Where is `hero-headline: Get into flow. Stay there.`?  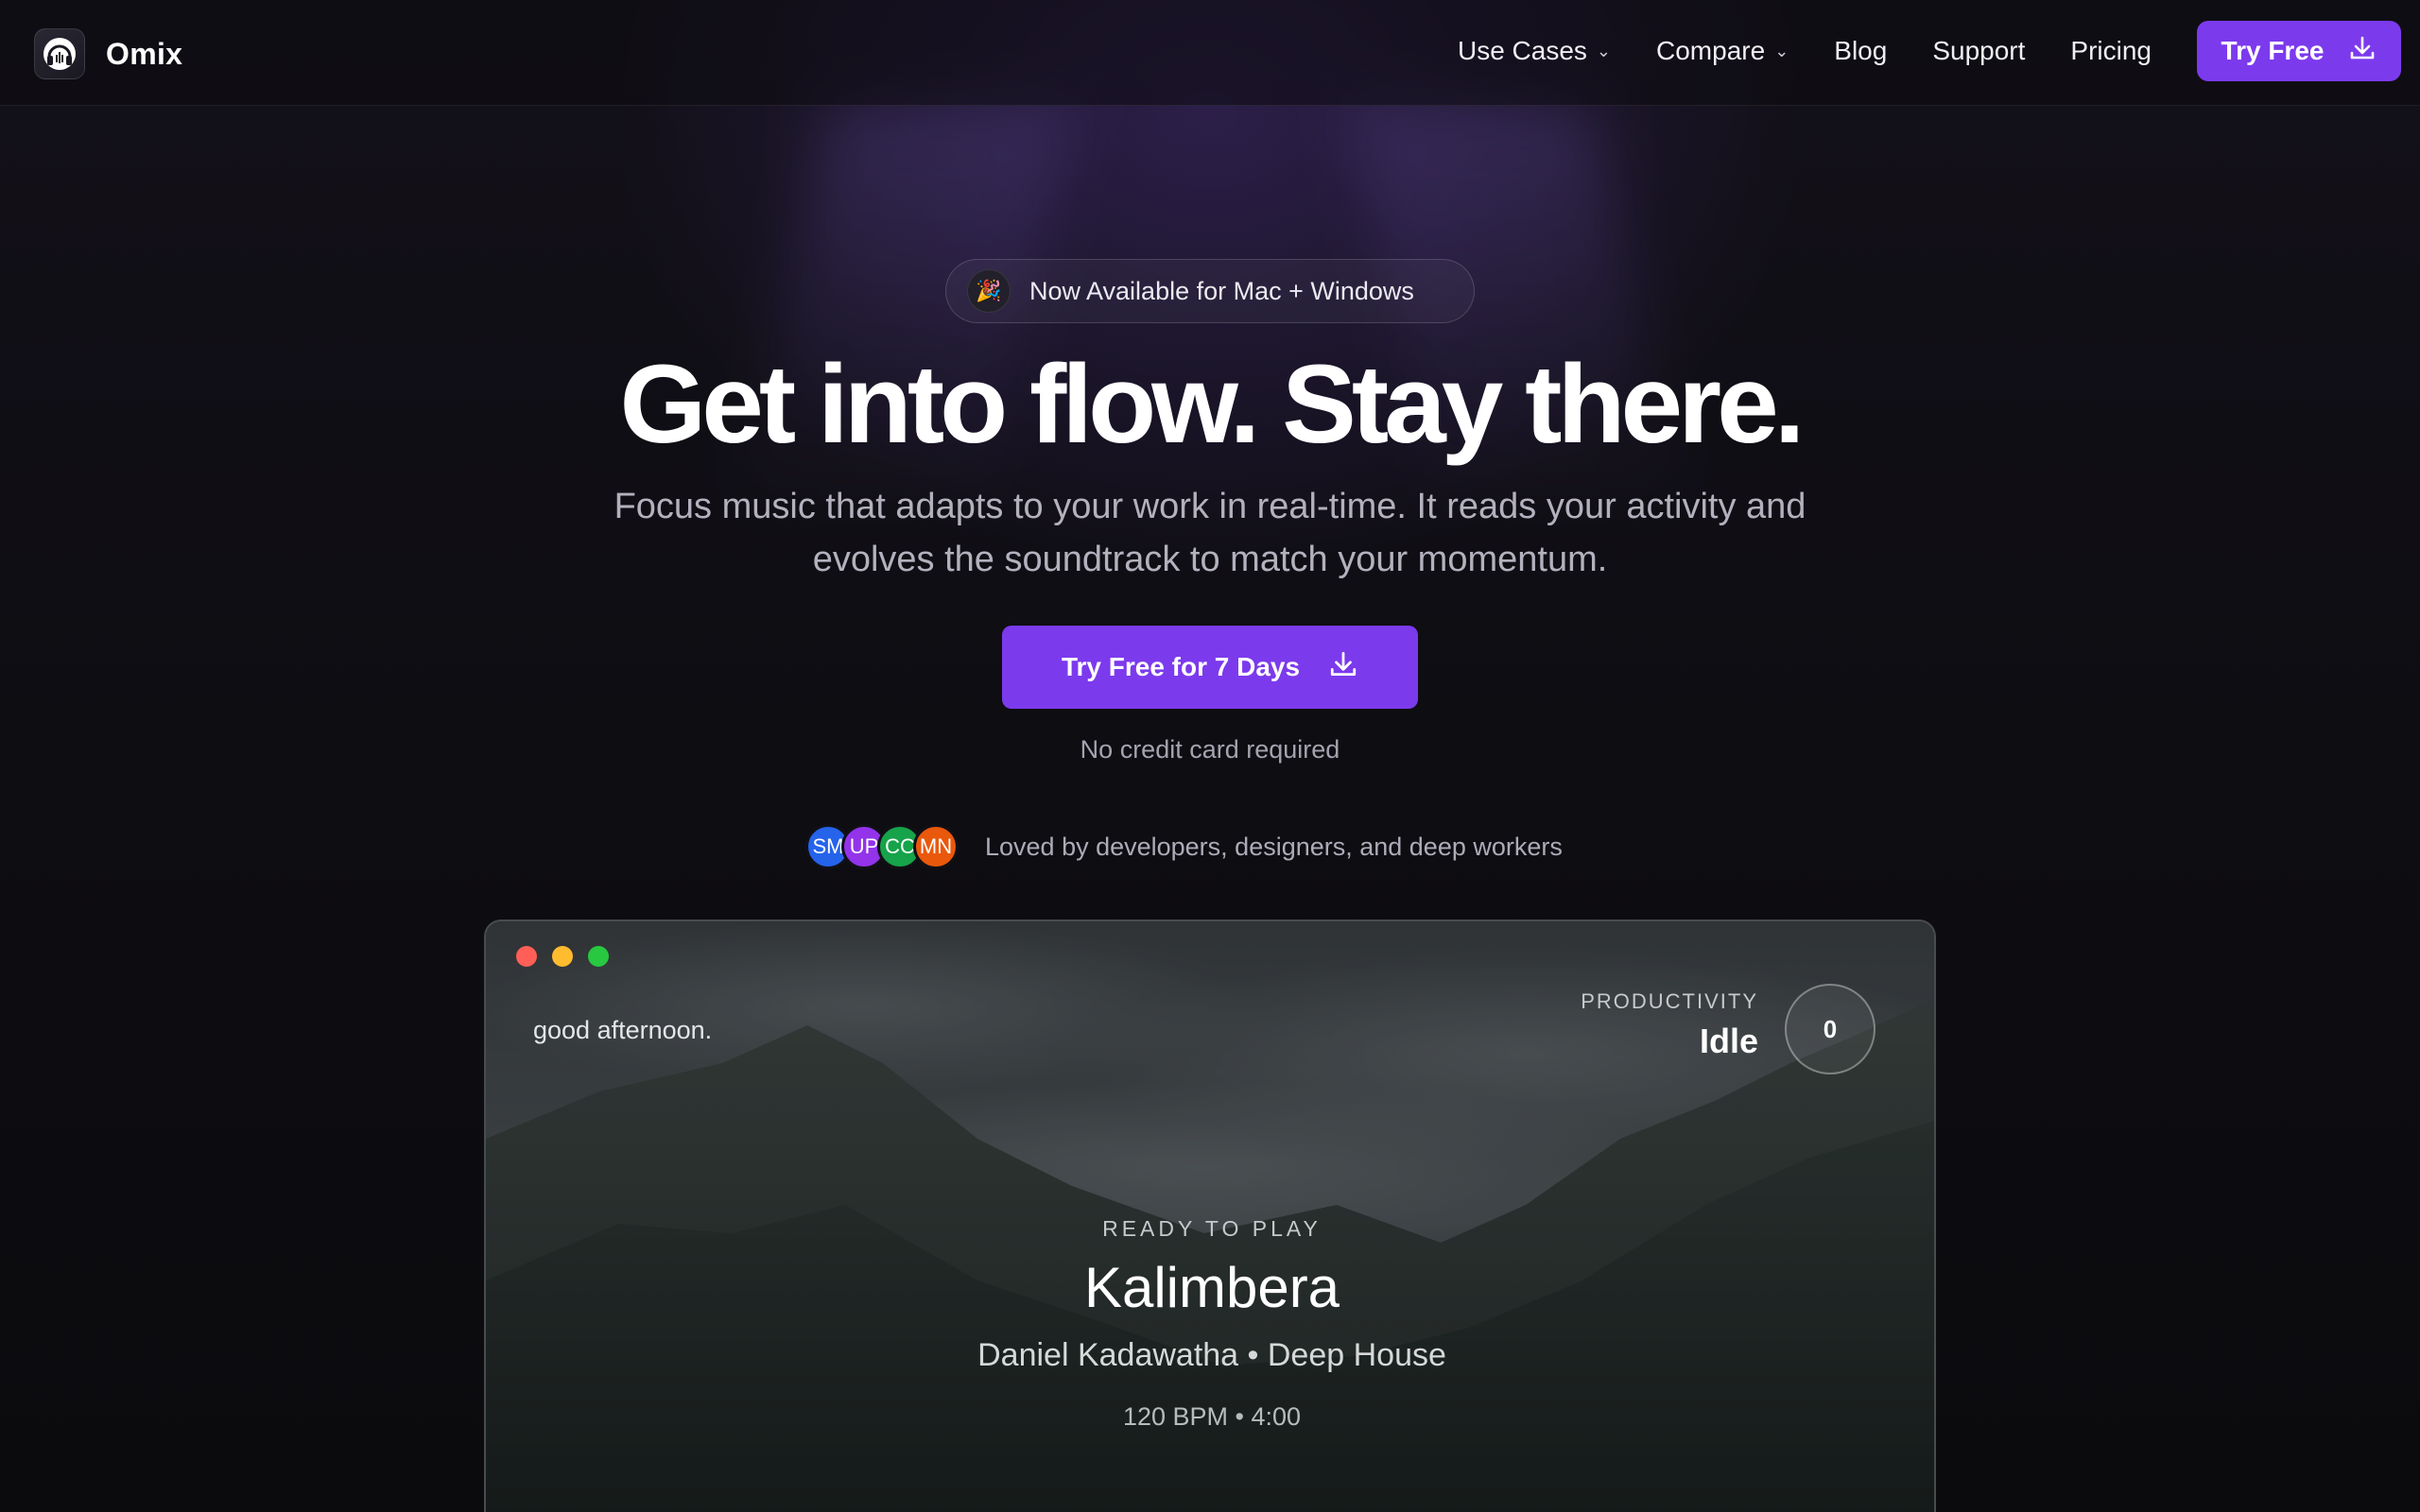 hero-headline: Get into flow. Stay there. is located at coordinates (1212, 404).